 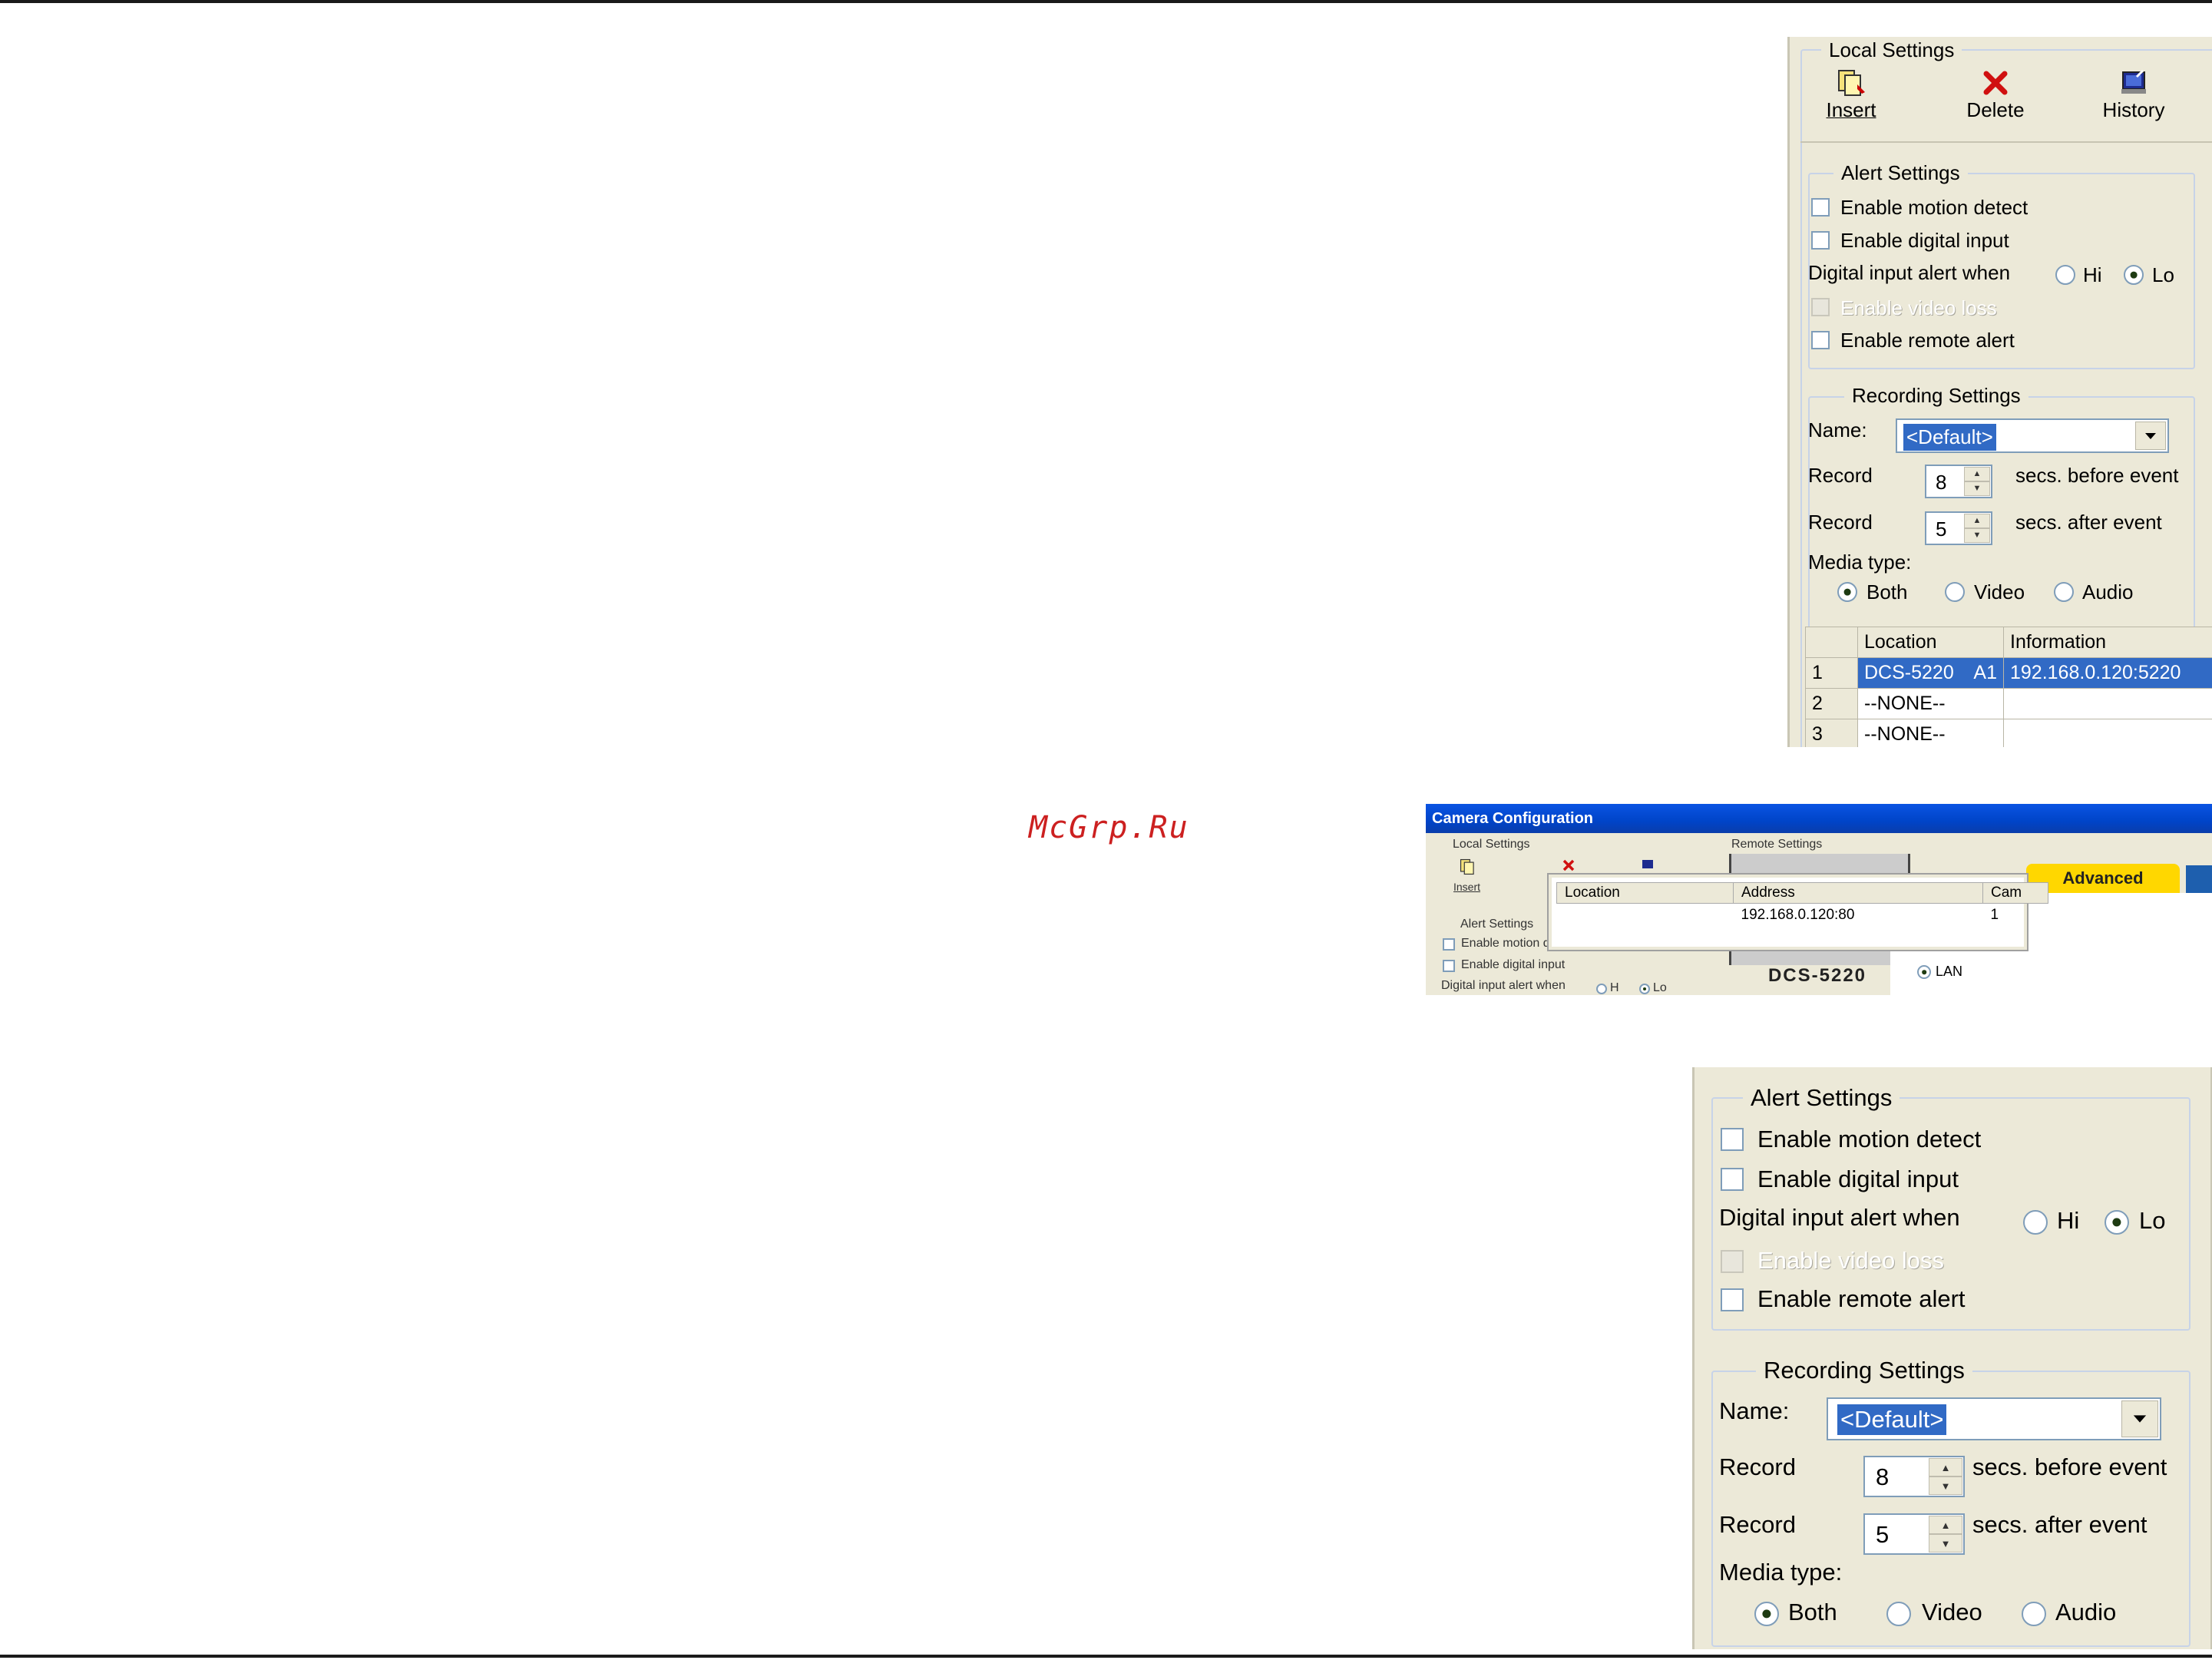 I want to click on delete-label: Delete, so click(x=1996, y=109).